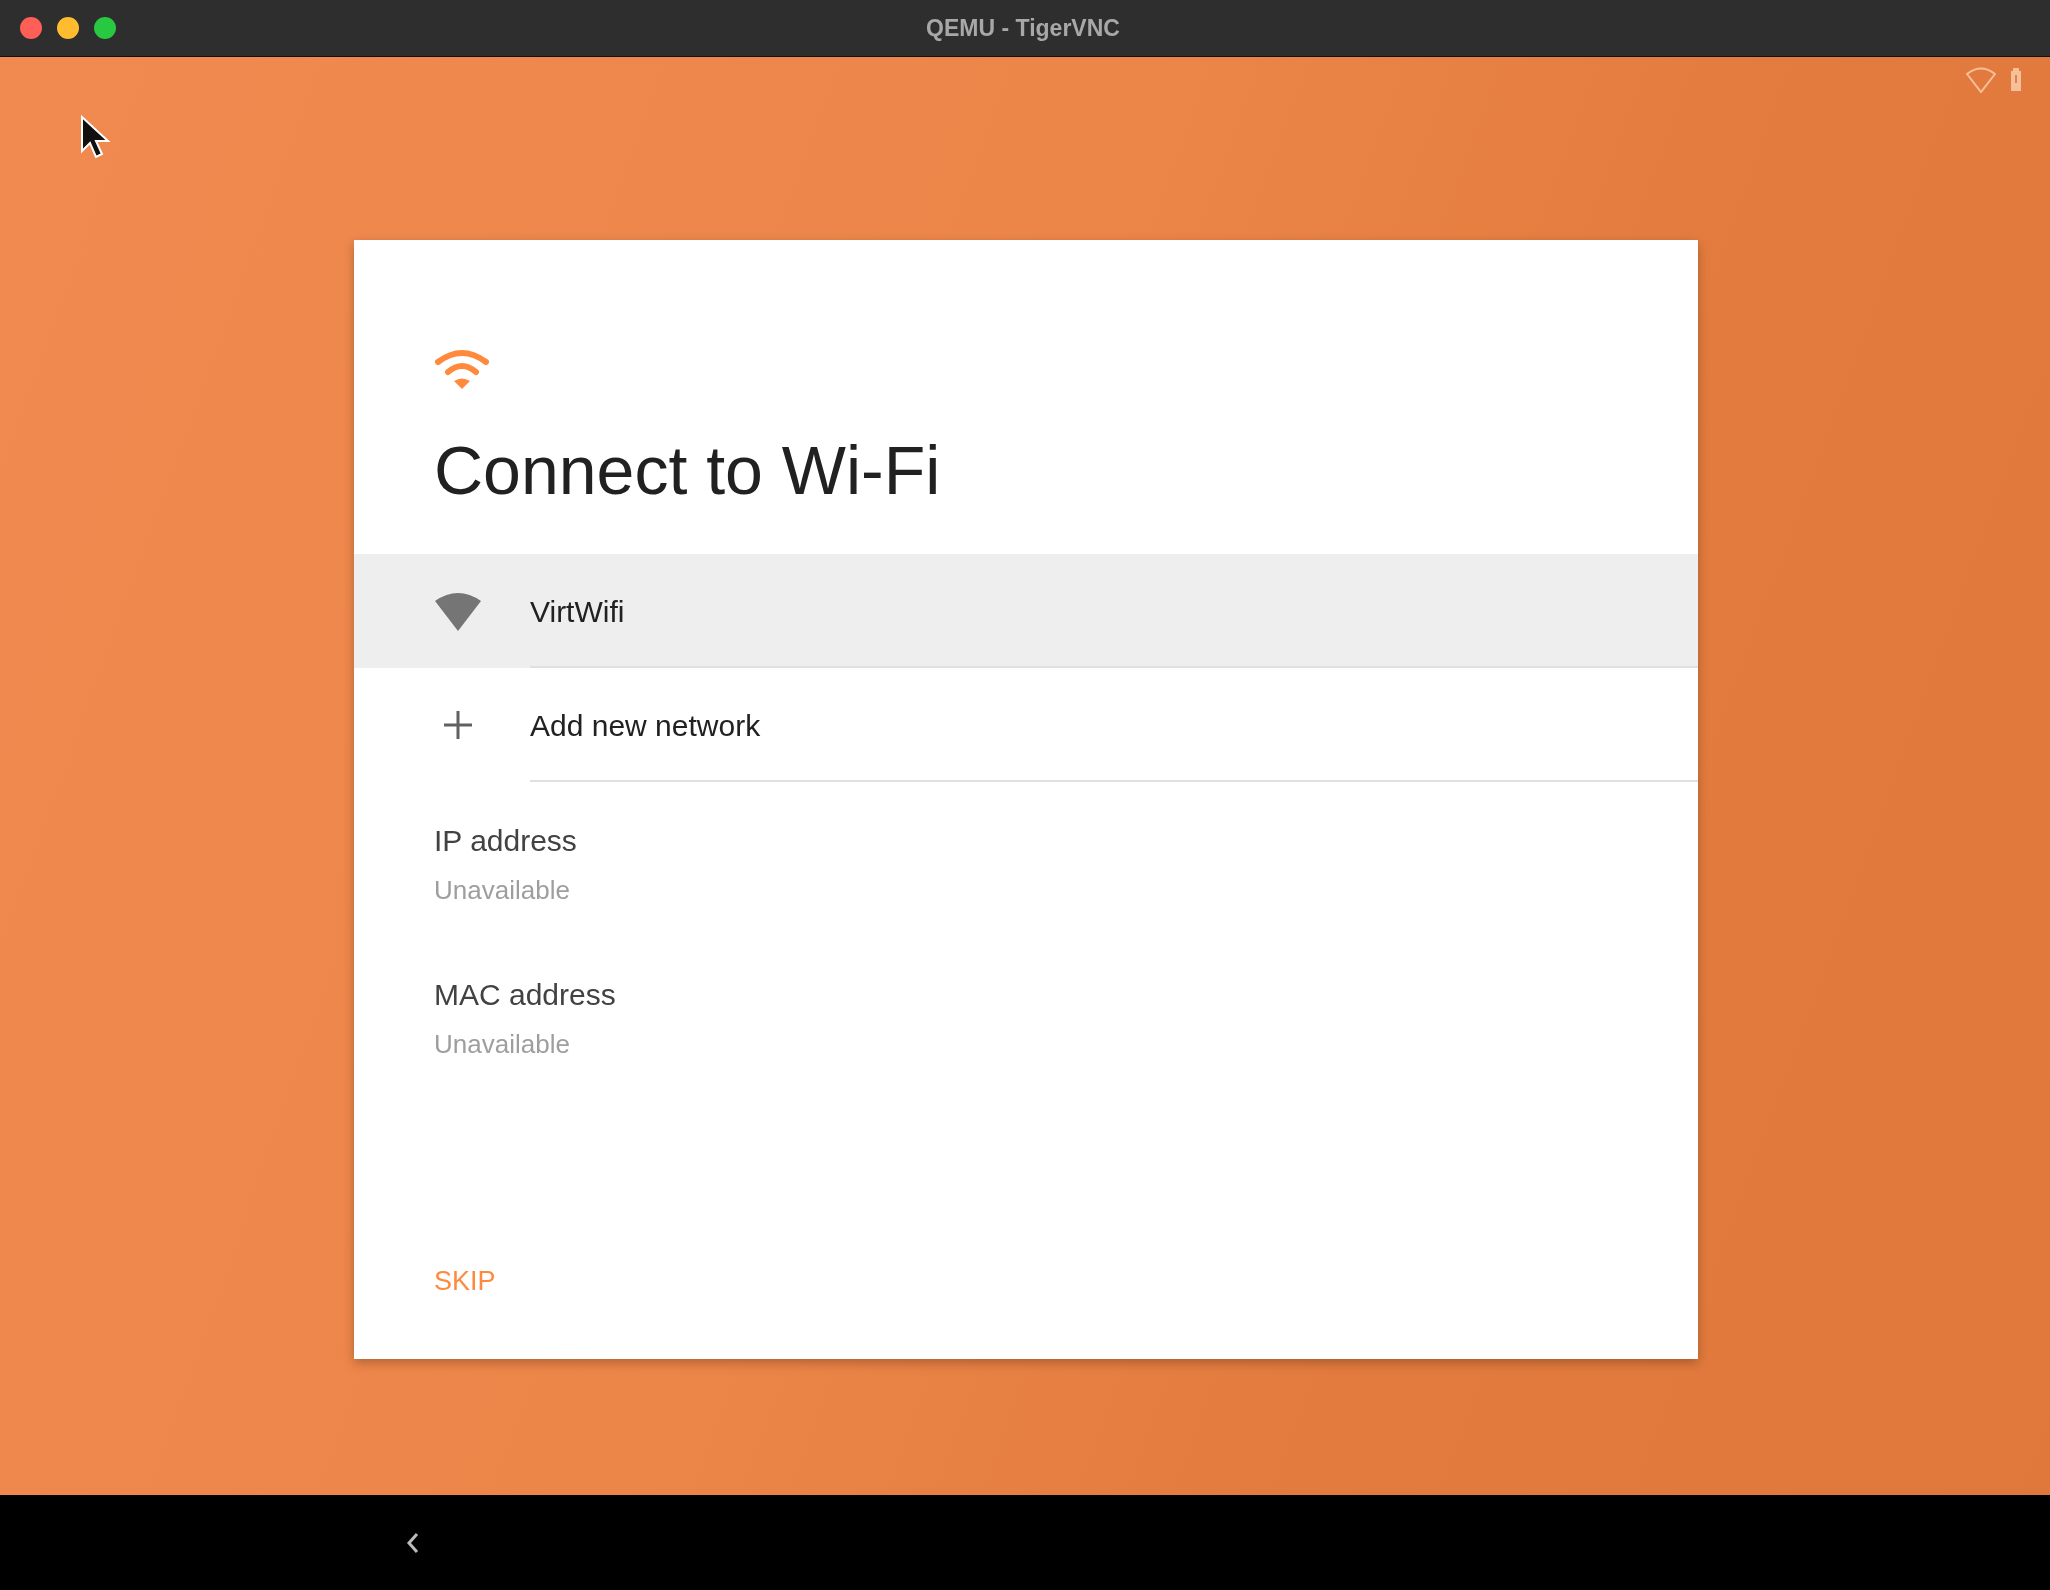 The width and height of the screenshot is (2050, 1590). Describe the element at coordinates (506, 841) in the screenshot. I see `detail-label: IP address` at that location.